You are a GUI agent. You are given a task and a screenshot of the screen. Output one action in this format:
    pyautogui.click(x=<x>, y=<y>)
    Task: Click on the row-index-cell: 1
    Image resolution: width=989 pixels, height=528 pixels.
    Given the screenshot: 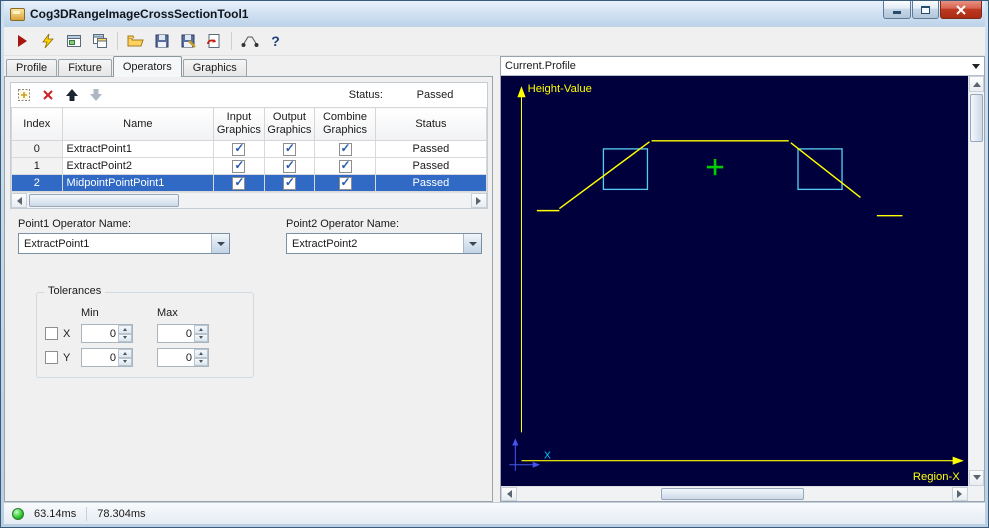 What is the action you would take?
    pyautogui.click(x=37, y=166)
    